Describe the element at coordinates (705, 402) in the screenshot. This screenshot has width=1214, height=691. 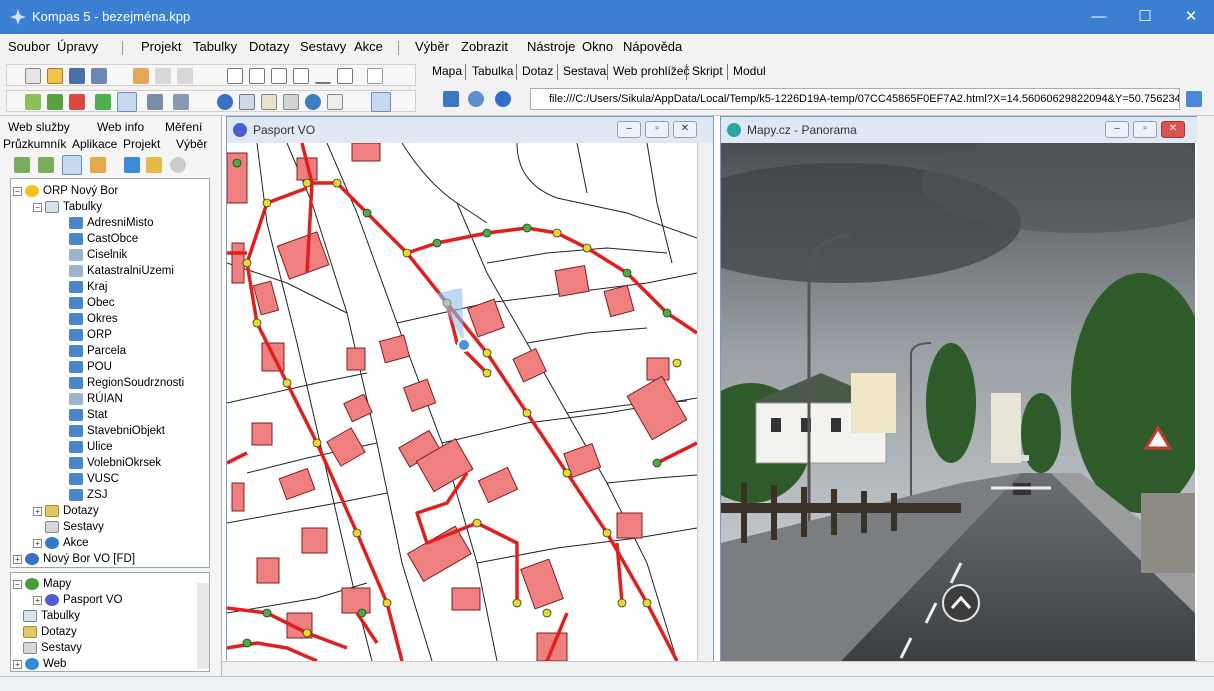
I see `map-vertical-scrollbar` at that location.